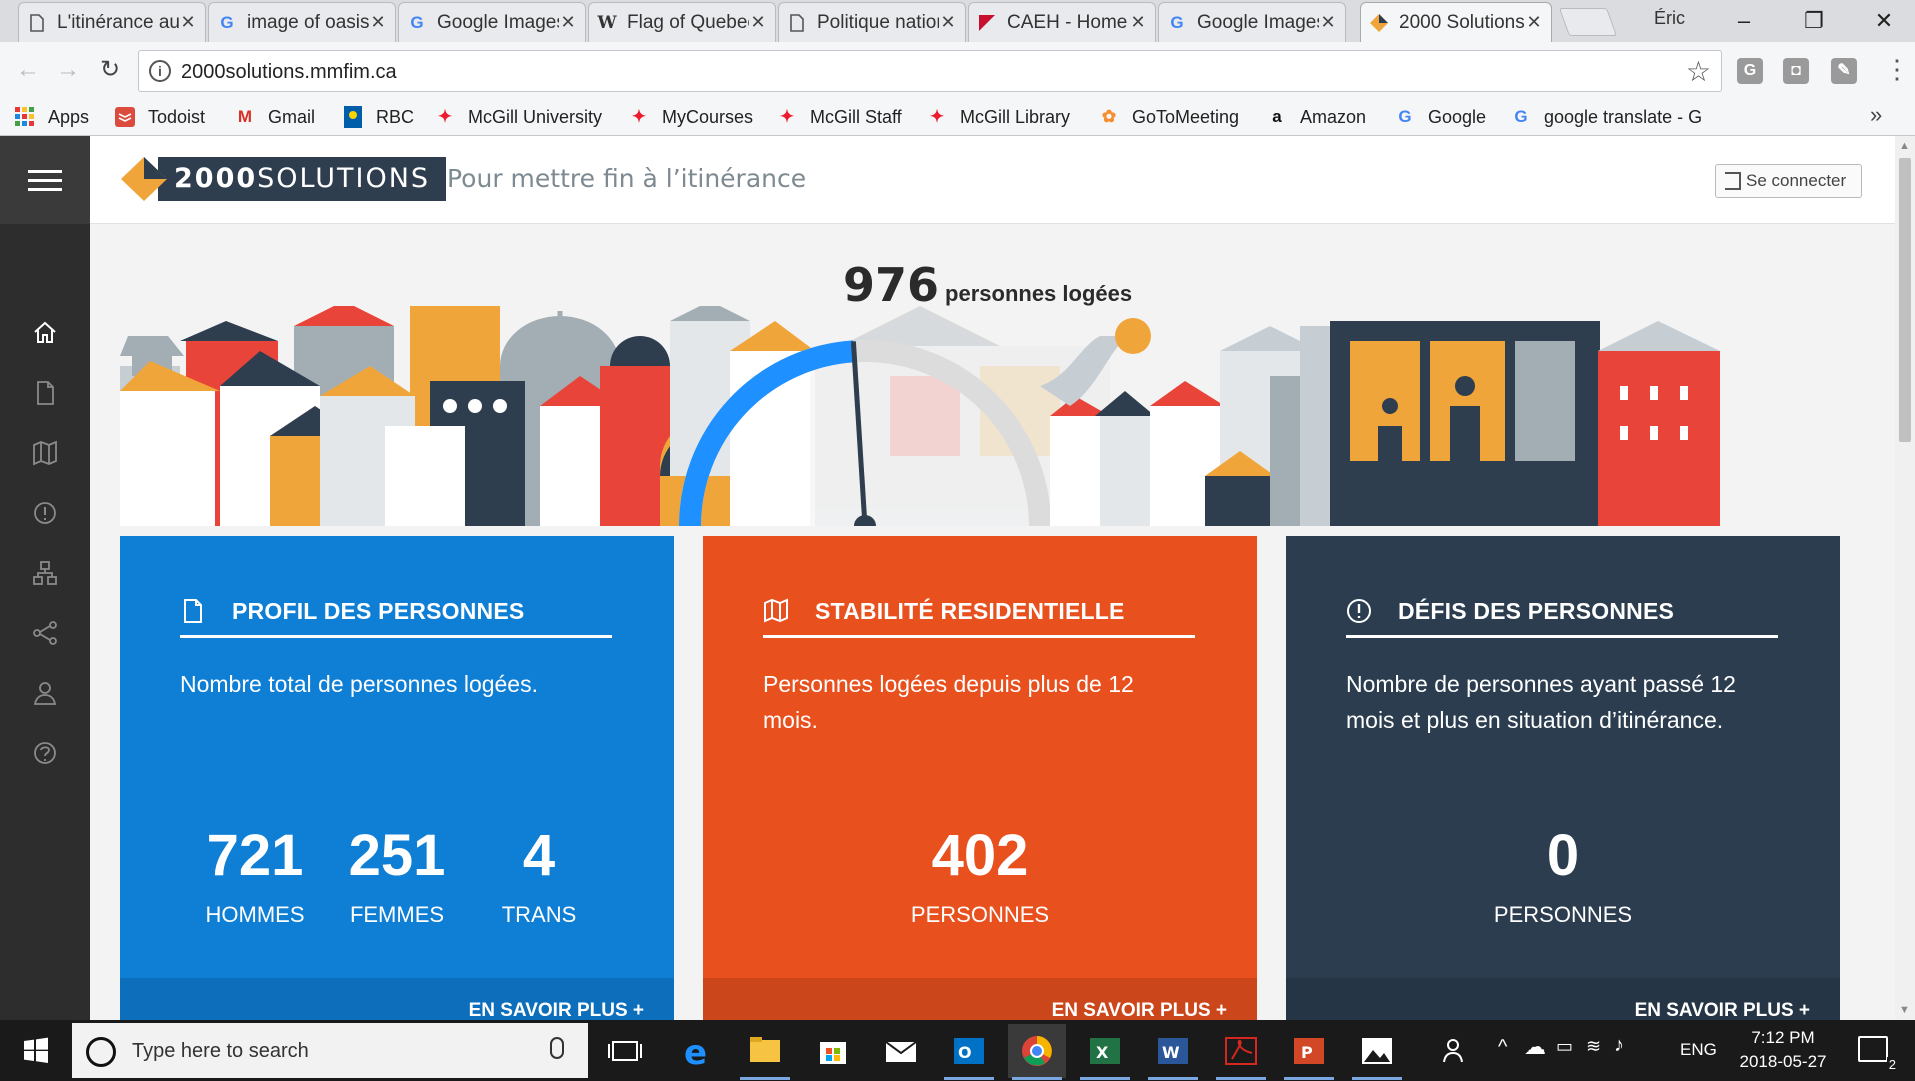 This screenshot has height=1081, width=1915. What do you see at coordinates (690, 117) in the screenshot?
I see `bookmark-mycourses: ✦ MyCourses` at bounding box center [690, 117].